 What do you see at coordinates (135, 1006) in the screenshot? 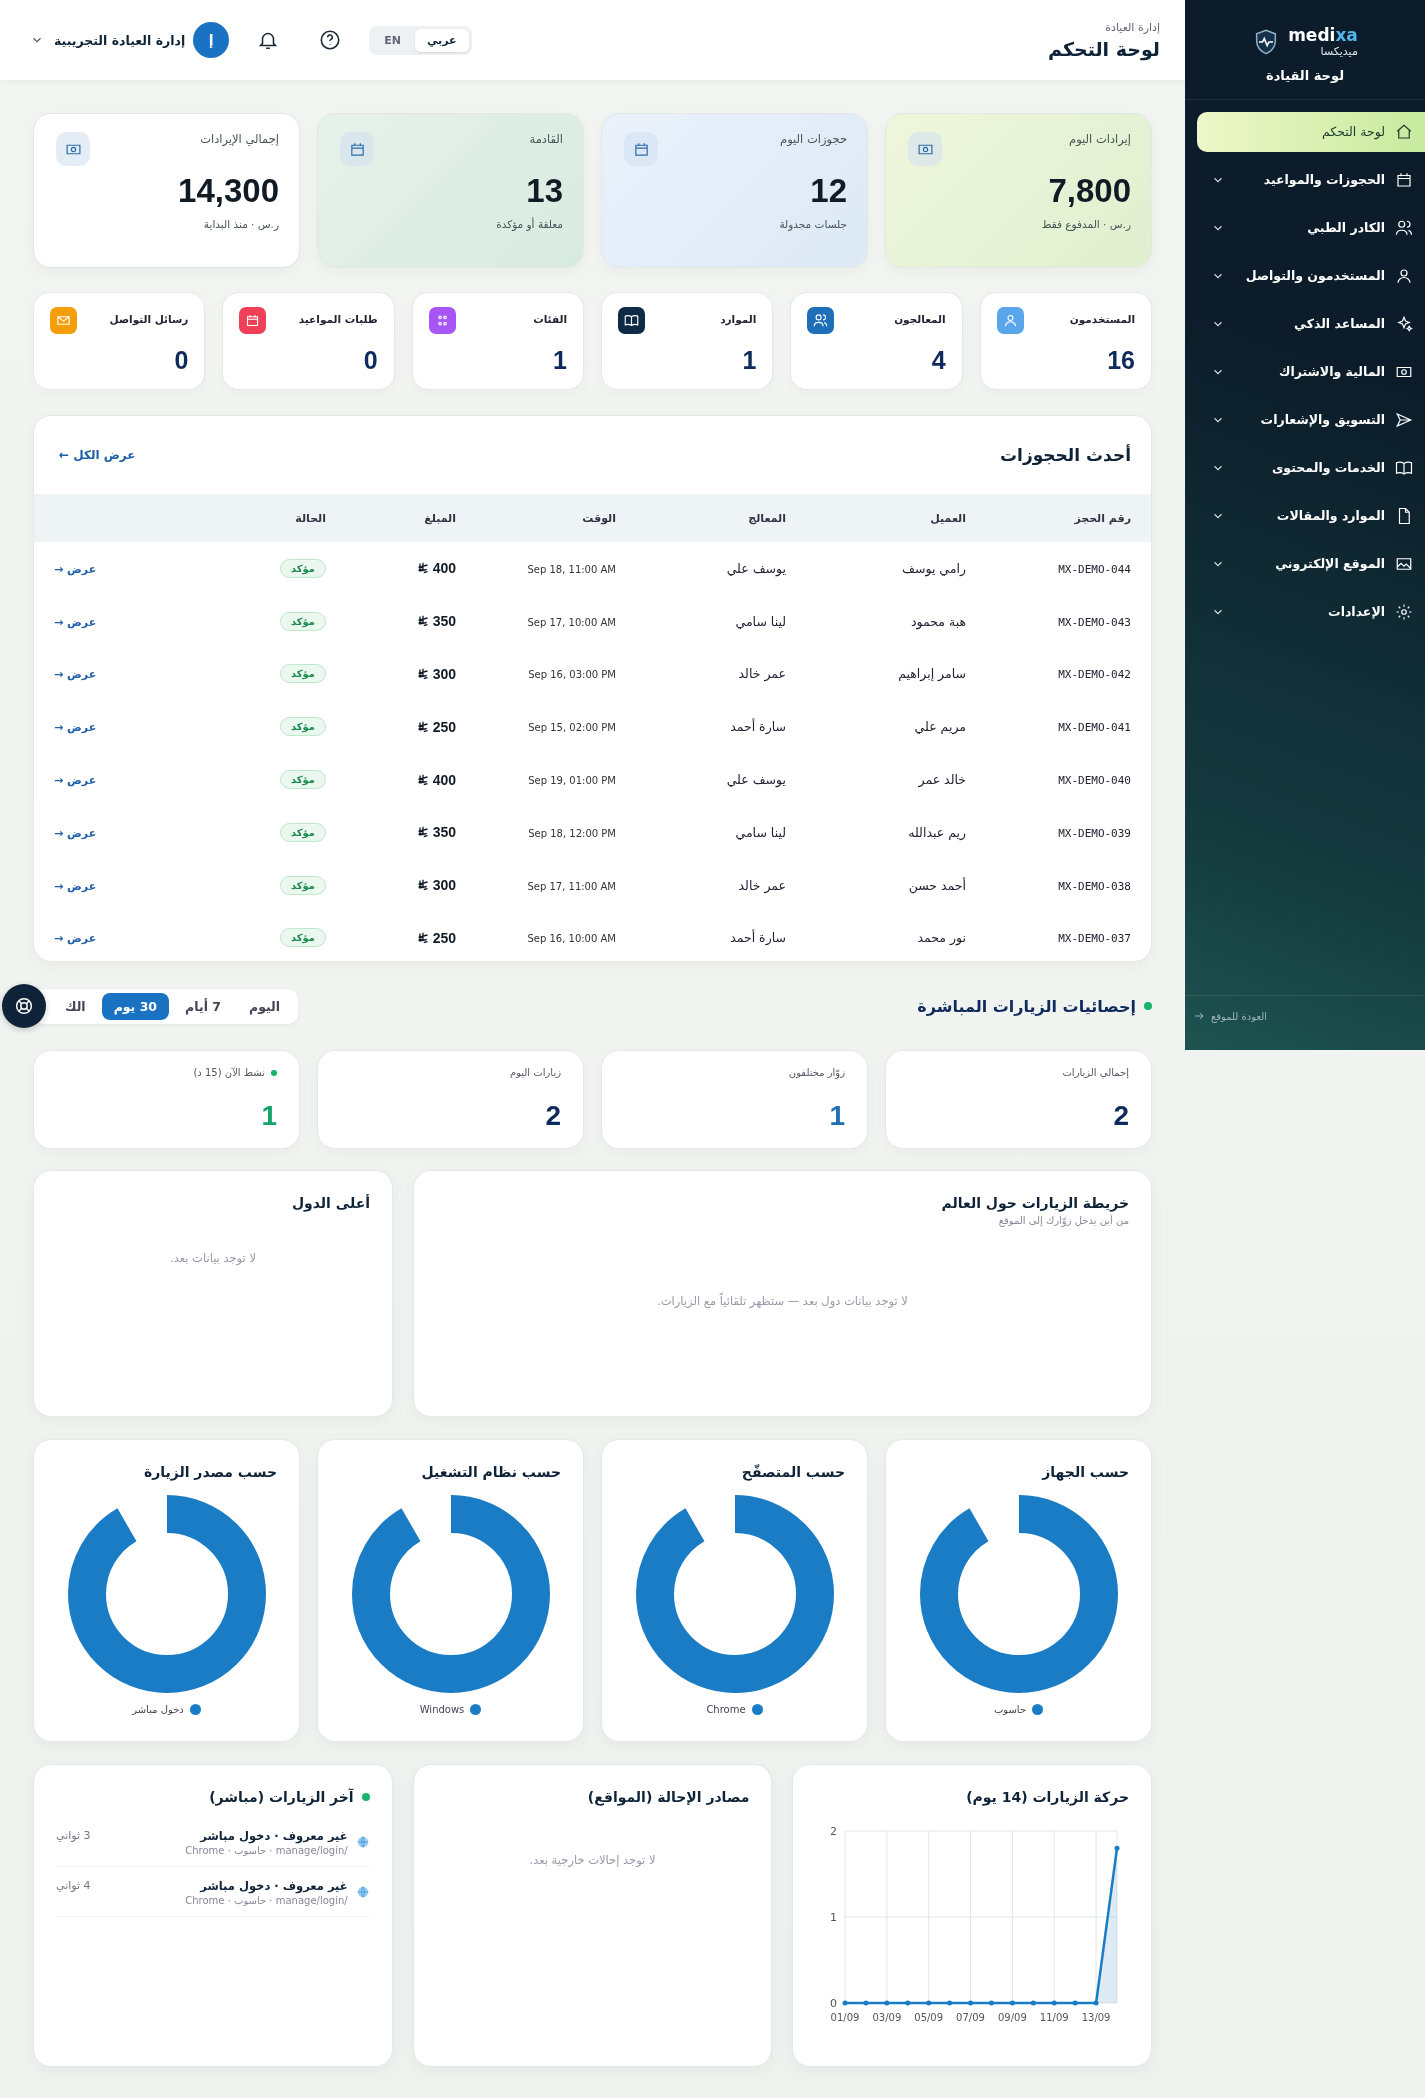
I see `range-tab: 30 يوم` at bounding box center [135, 1006].